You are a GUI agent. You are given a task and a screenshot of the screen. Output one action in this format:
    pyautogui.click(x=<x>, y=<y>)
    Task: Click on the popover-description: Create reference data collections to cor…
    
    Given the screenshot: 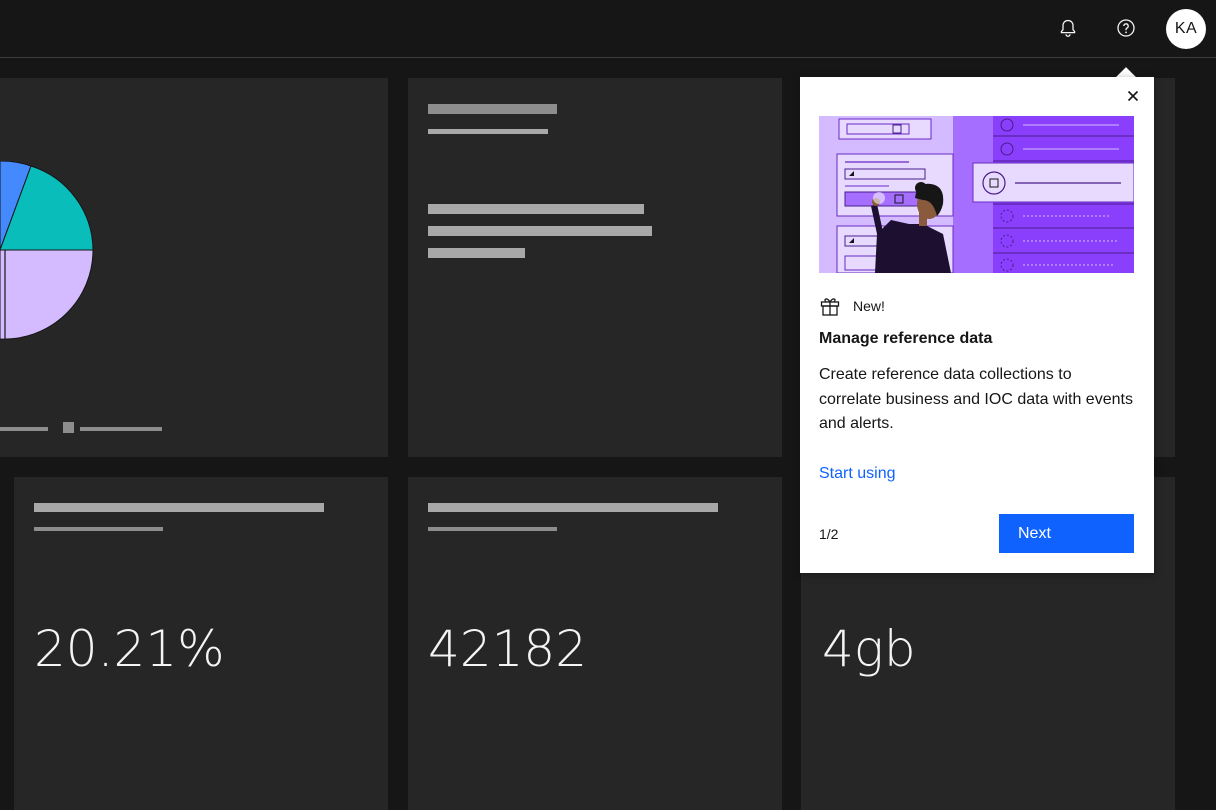 What is the action you would take?
    pyautogui.click(x=976, y=399)
    